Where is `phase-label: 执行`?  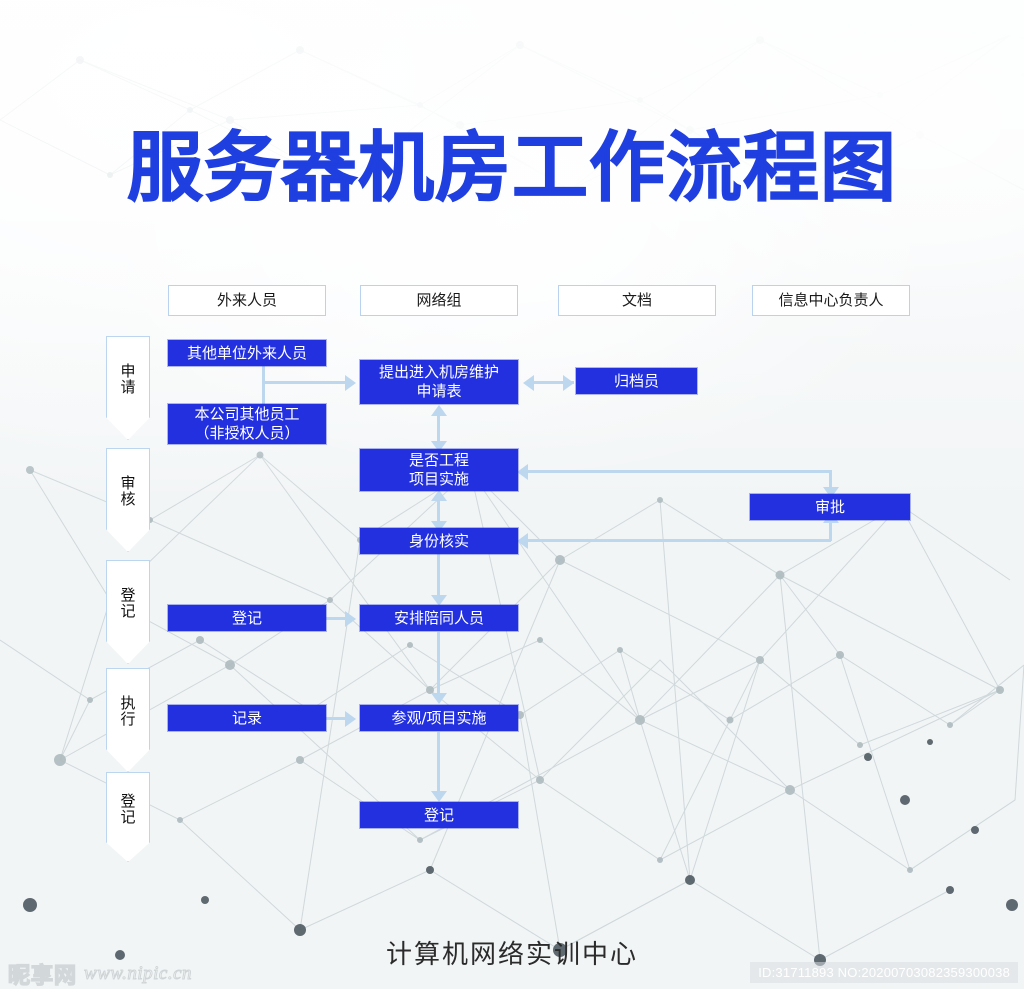
phase-label: 执行 is located at coordinates (127, 710).